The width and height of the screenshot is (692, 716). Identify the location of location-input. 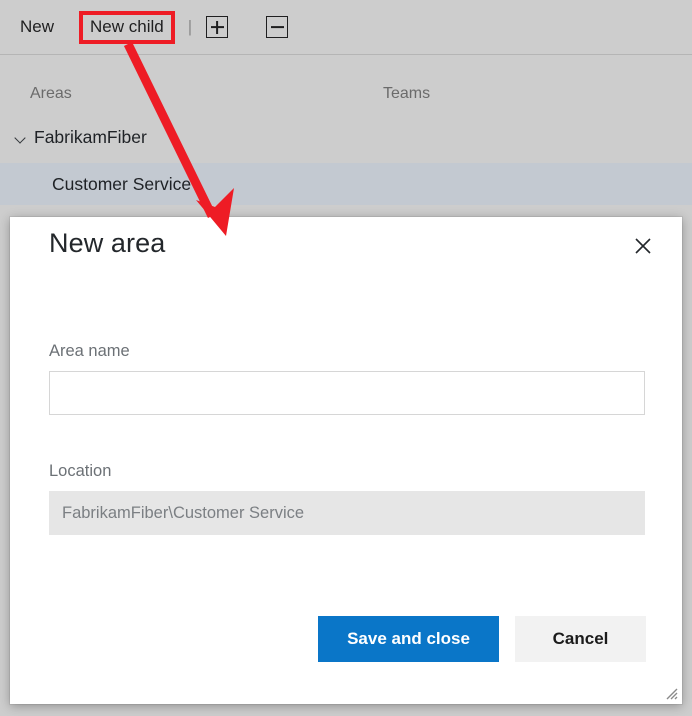
(347, 513).